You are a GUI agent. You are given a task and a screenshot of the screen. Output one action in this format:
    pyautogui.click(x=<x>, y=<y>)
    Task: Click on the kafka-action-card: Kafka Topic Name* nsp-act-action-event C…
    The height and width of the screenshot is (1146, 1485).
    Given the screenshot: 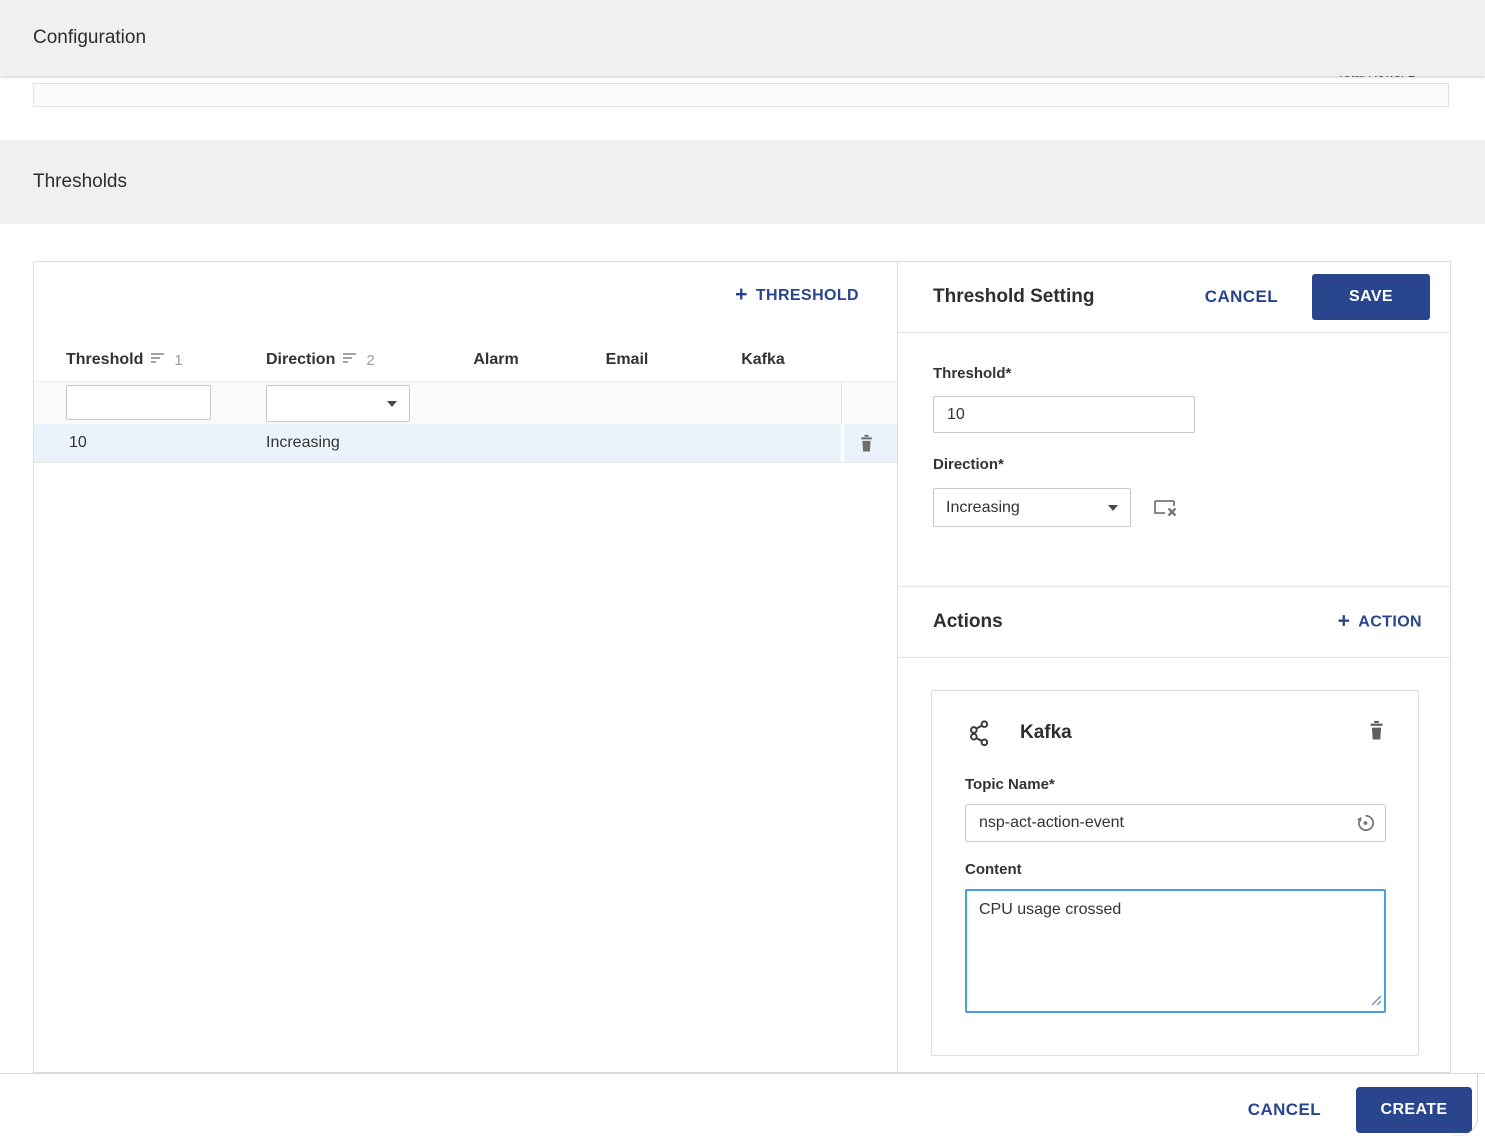 What is the action you would take?
    pyautogui.click(x=1175, y=873)
    